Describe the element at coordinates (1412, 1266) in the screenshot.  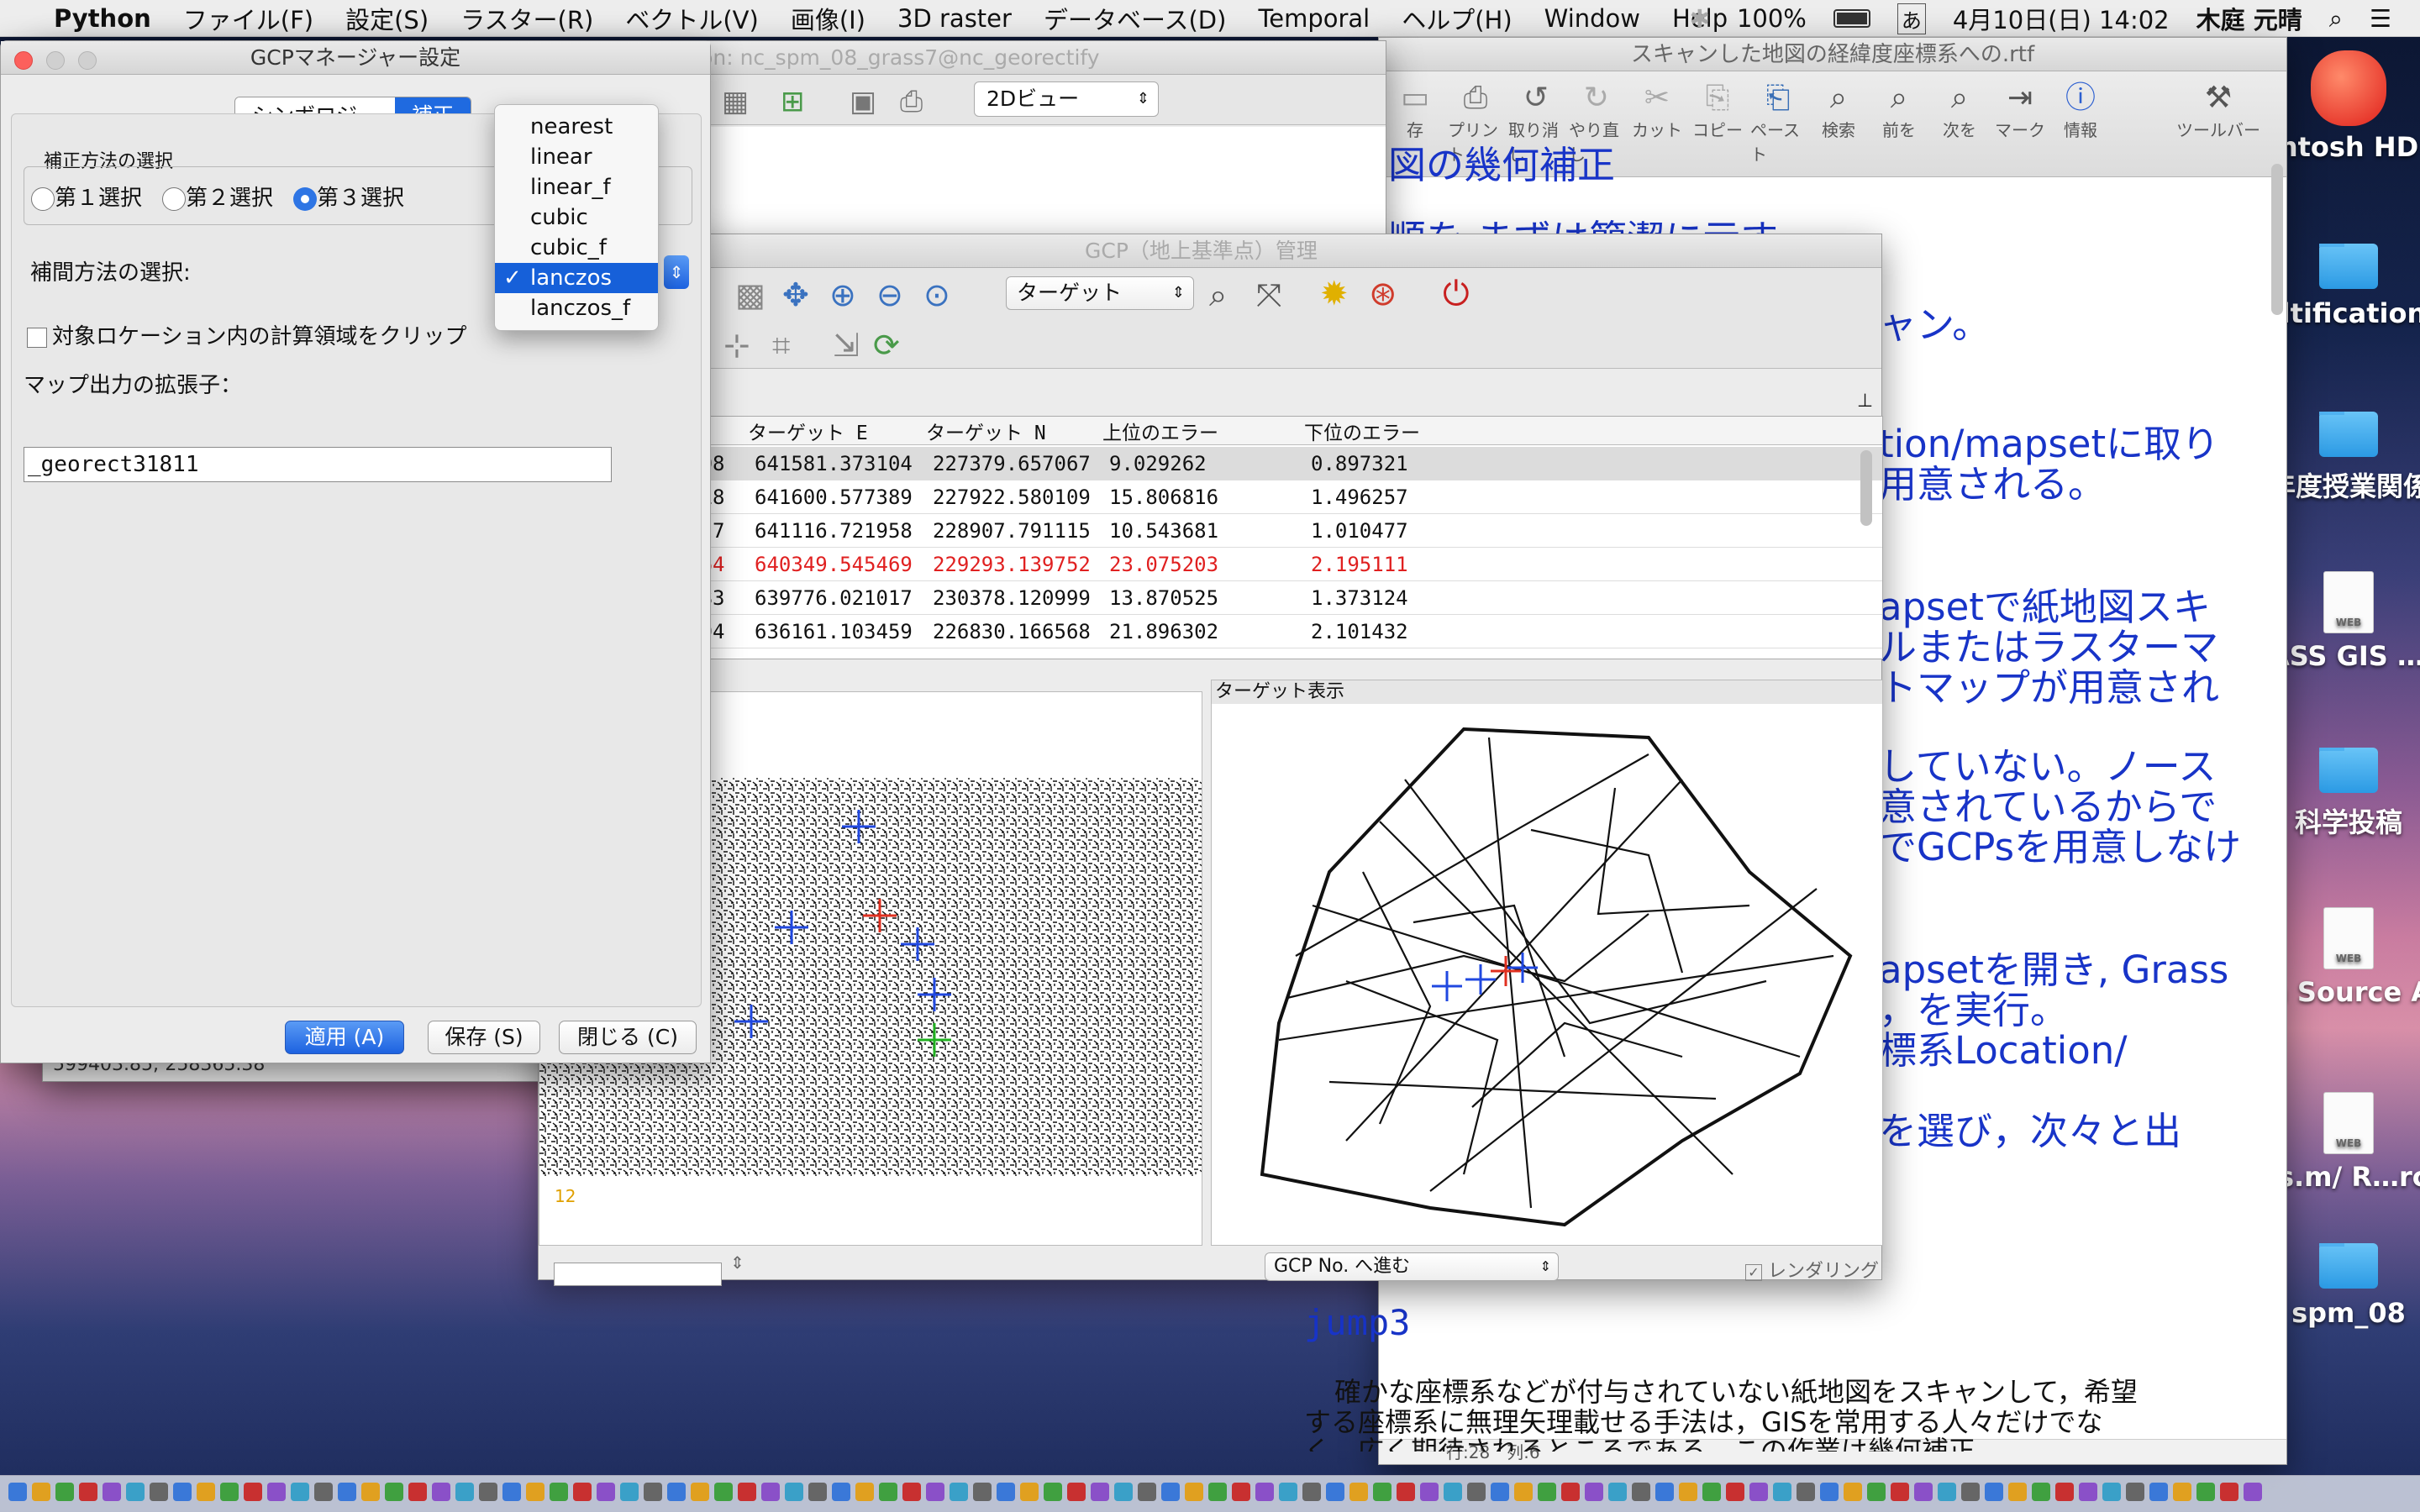
I see `goto-gcp-select: GCP No. へ進む ⇕` at that location.